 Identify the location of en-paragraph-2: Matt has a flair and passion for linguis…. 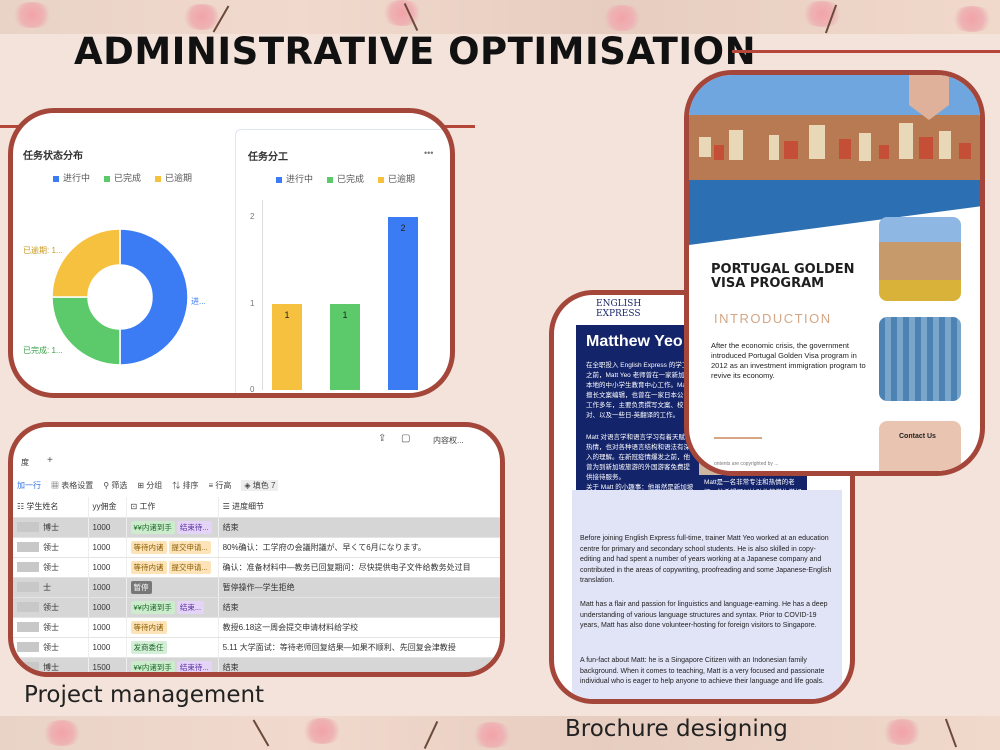
(704, 615).